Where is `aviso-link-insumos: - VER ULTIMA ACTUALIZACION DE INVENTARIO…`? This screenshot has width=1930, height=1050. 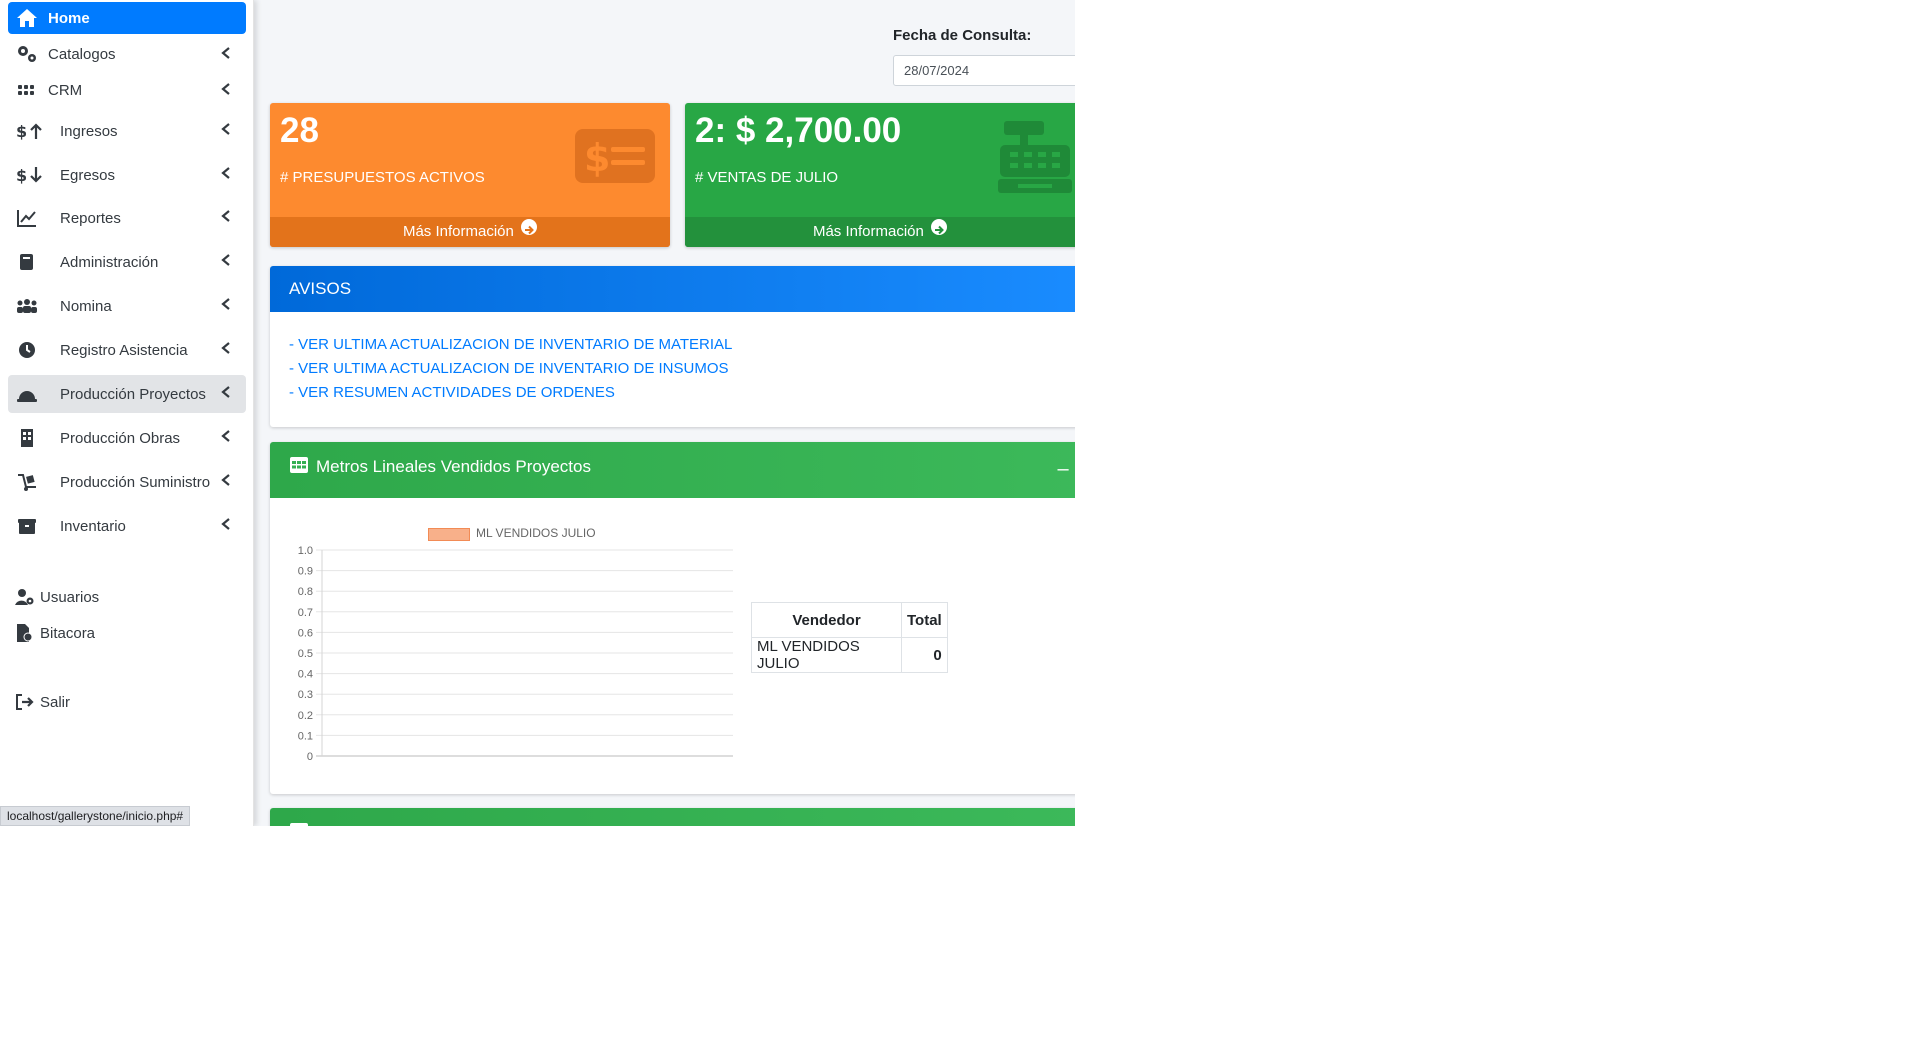
aviso-link-insumos: - VER ULTIMA ACTUALIZACION DE INVENTARIO… is located at coordinates (509, 368).